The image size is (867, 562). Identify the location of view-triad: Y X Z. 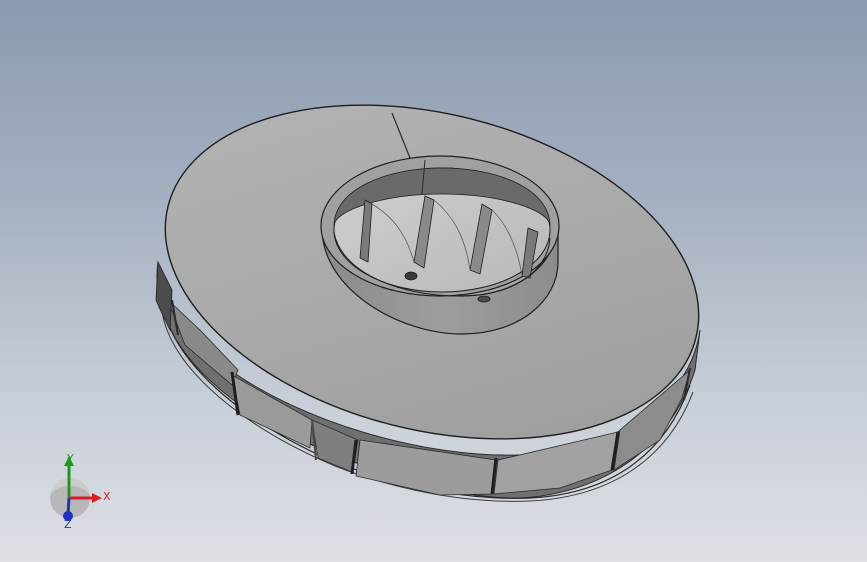
(85, 490).